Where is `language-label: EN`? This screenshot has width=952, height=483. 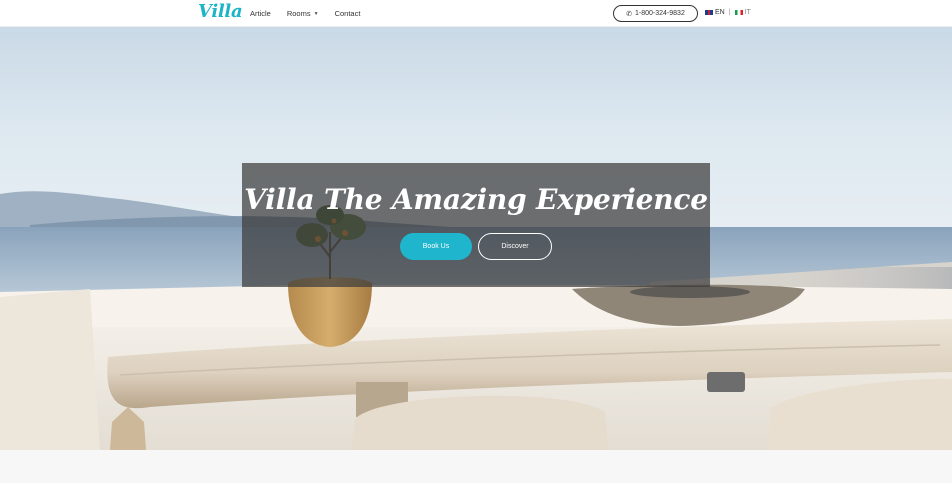
language-label: EN is located at coordinates (720, 12).